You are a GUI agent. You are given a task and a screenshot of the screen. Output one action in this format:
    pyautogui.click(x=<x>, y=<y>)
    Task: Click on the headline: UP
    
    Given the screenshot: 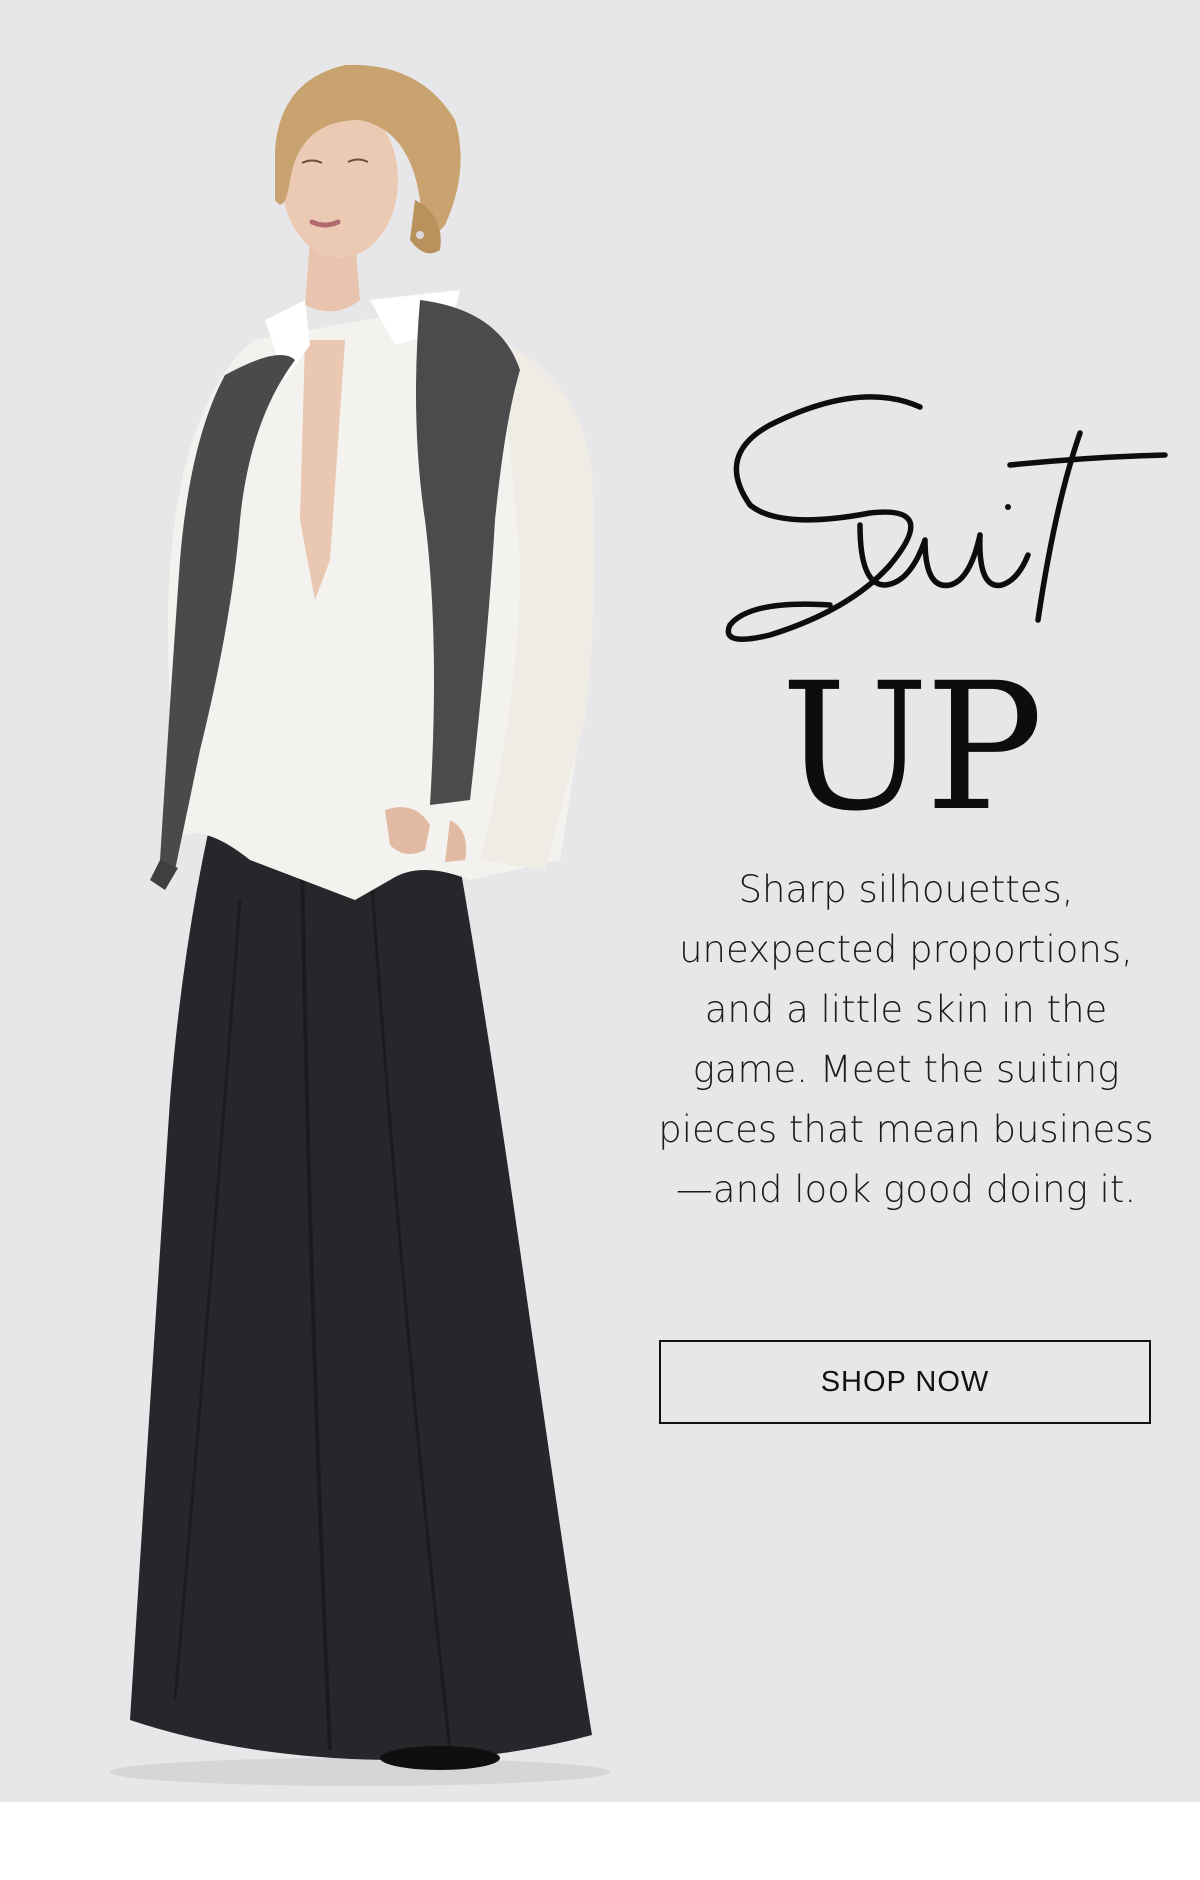 What is the action you would take?
    pyautogui.click(x=912, y=747)
    